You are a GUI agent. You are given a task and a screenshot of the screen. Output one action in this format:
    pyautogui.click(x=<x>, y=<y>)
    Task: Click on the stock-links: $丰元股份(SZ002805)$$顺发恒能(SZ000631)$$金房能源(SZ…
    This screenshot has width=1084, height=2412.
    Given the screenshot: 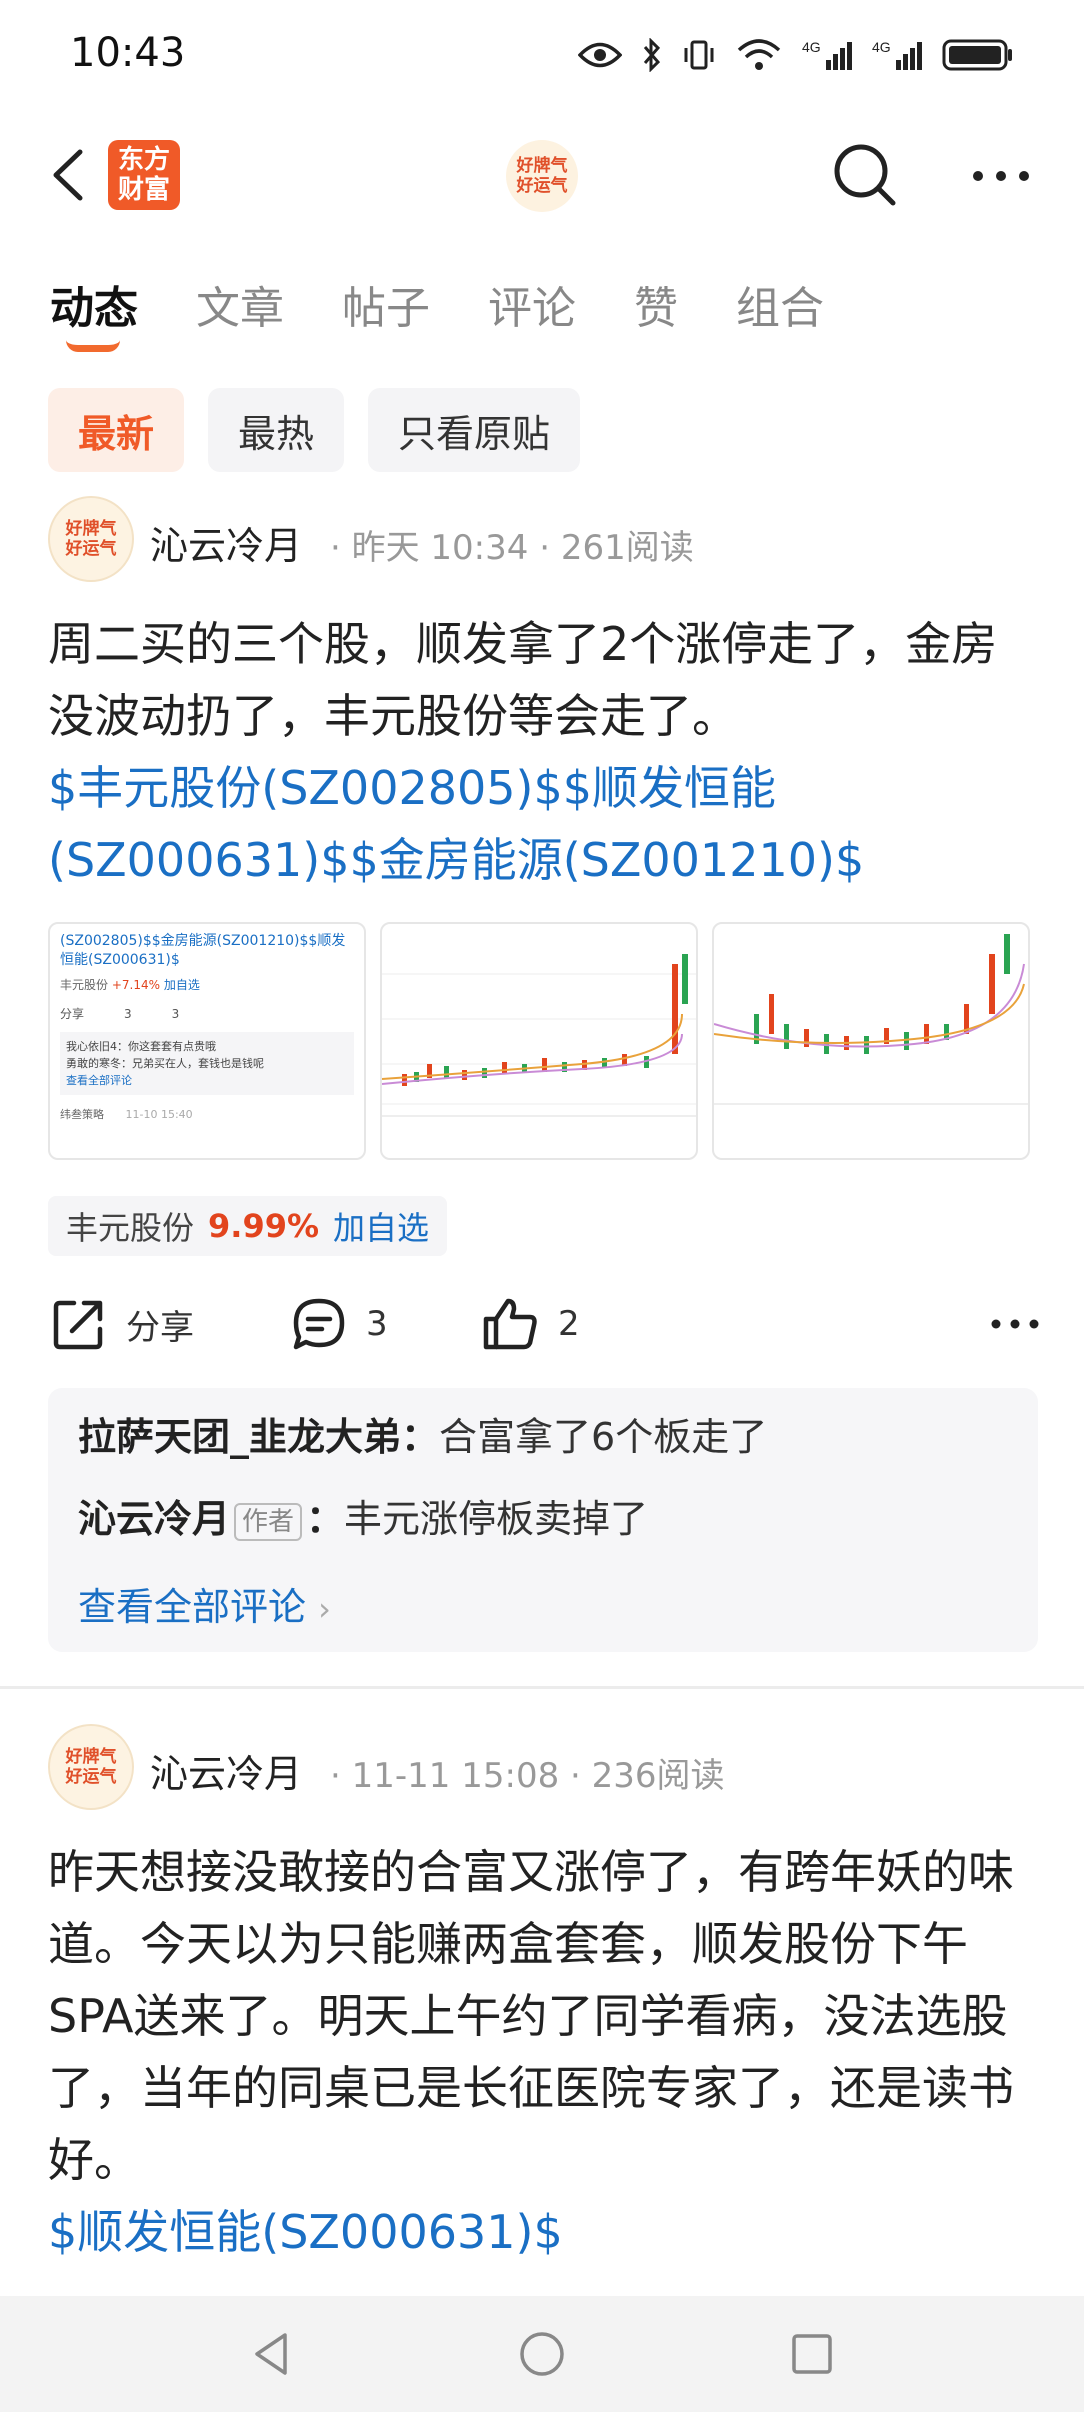 What is the action you would take?
    pyautogui.click(x=456, y=824)
    